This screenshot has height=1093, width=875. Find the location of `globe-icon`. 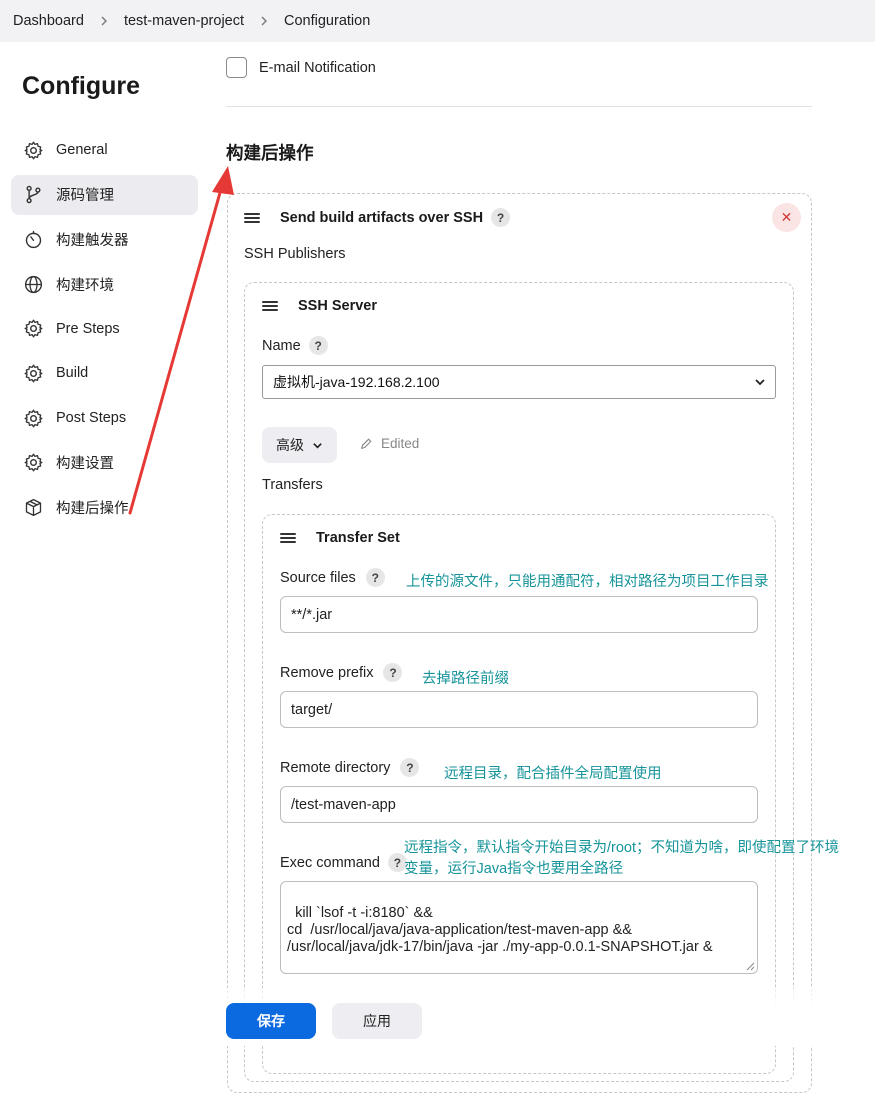

globe-icon is located at coordinates (33, 284).